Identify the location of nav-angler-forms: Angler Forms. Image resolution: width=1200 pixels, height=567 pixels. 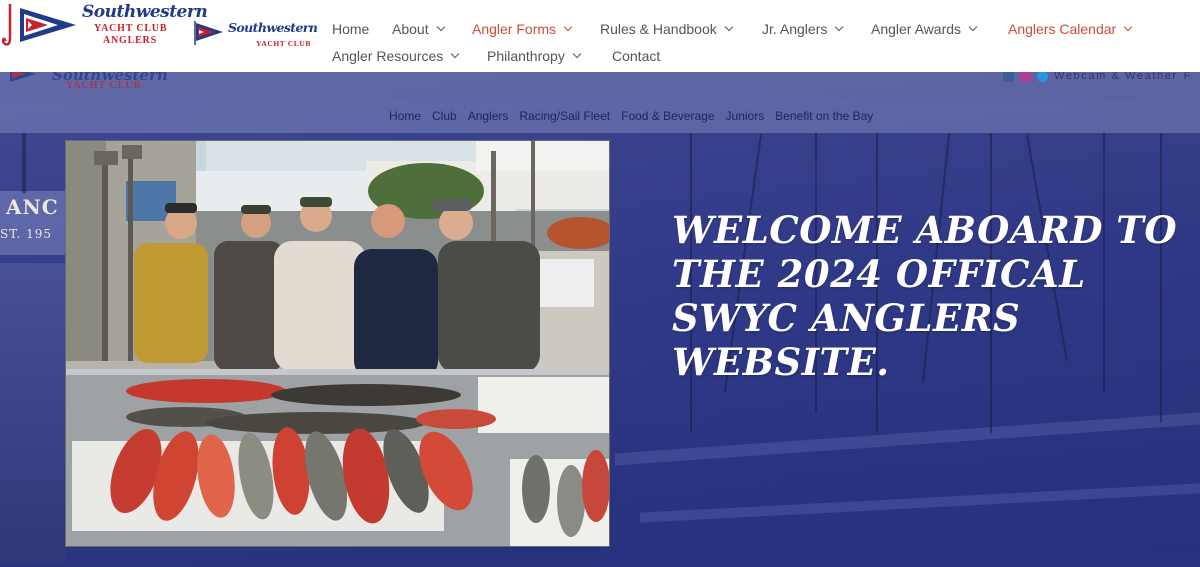
(522, 29).